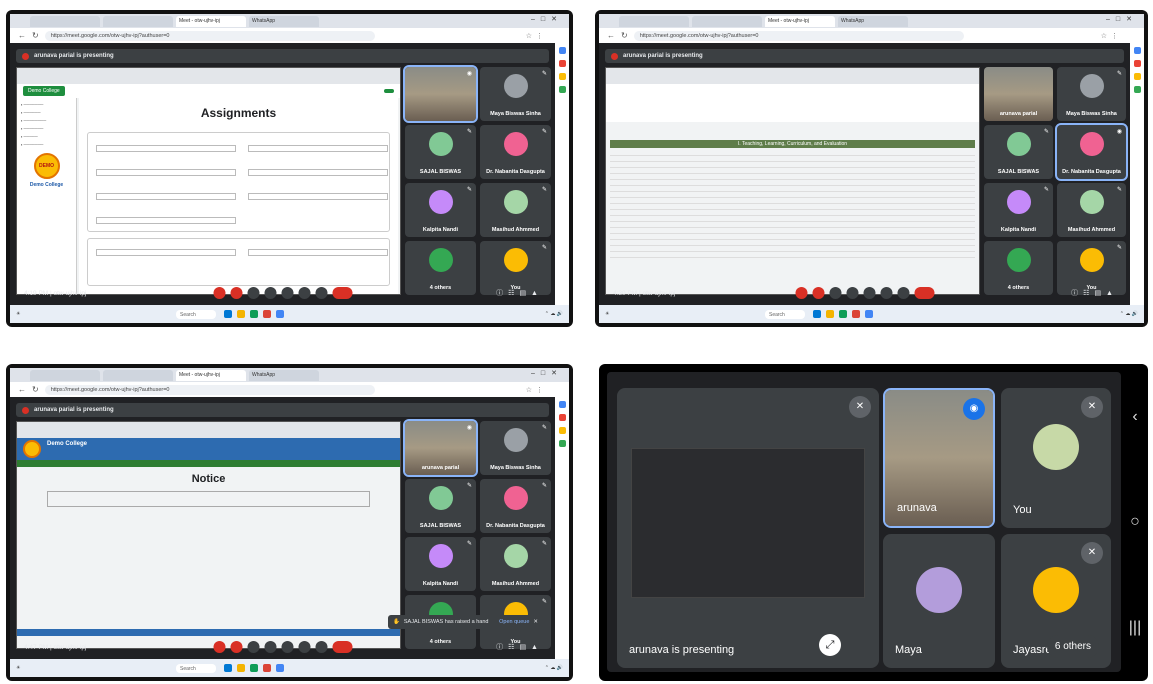 The width and height of the screenshot is (1153, 684). What do you see at coordinates (1134, 417) in the screenshot?
I see `back-icon: ‹` at bounding box center [1134, 417].